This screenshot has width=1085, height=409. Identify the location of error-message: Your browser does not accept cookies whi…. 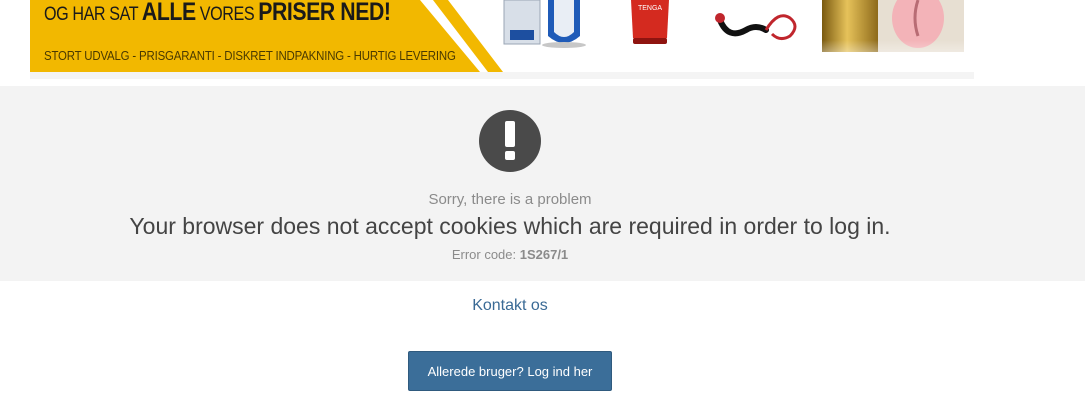
(510, 226).